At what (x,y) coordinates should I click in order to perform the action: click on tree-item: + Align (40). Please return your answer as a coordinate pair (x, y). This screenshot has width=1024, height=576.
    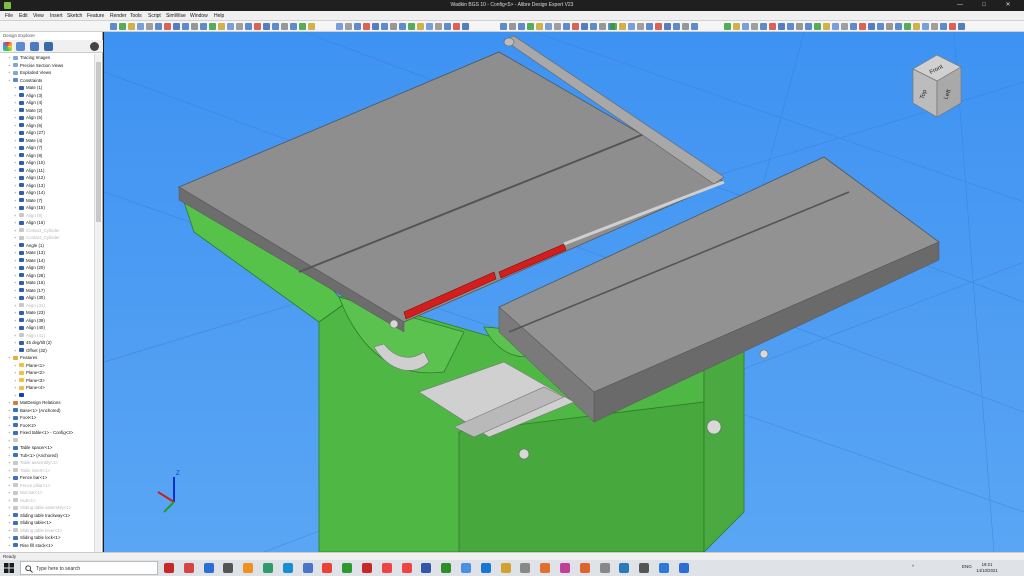
    Looking at the image, I should click on (29, 328).